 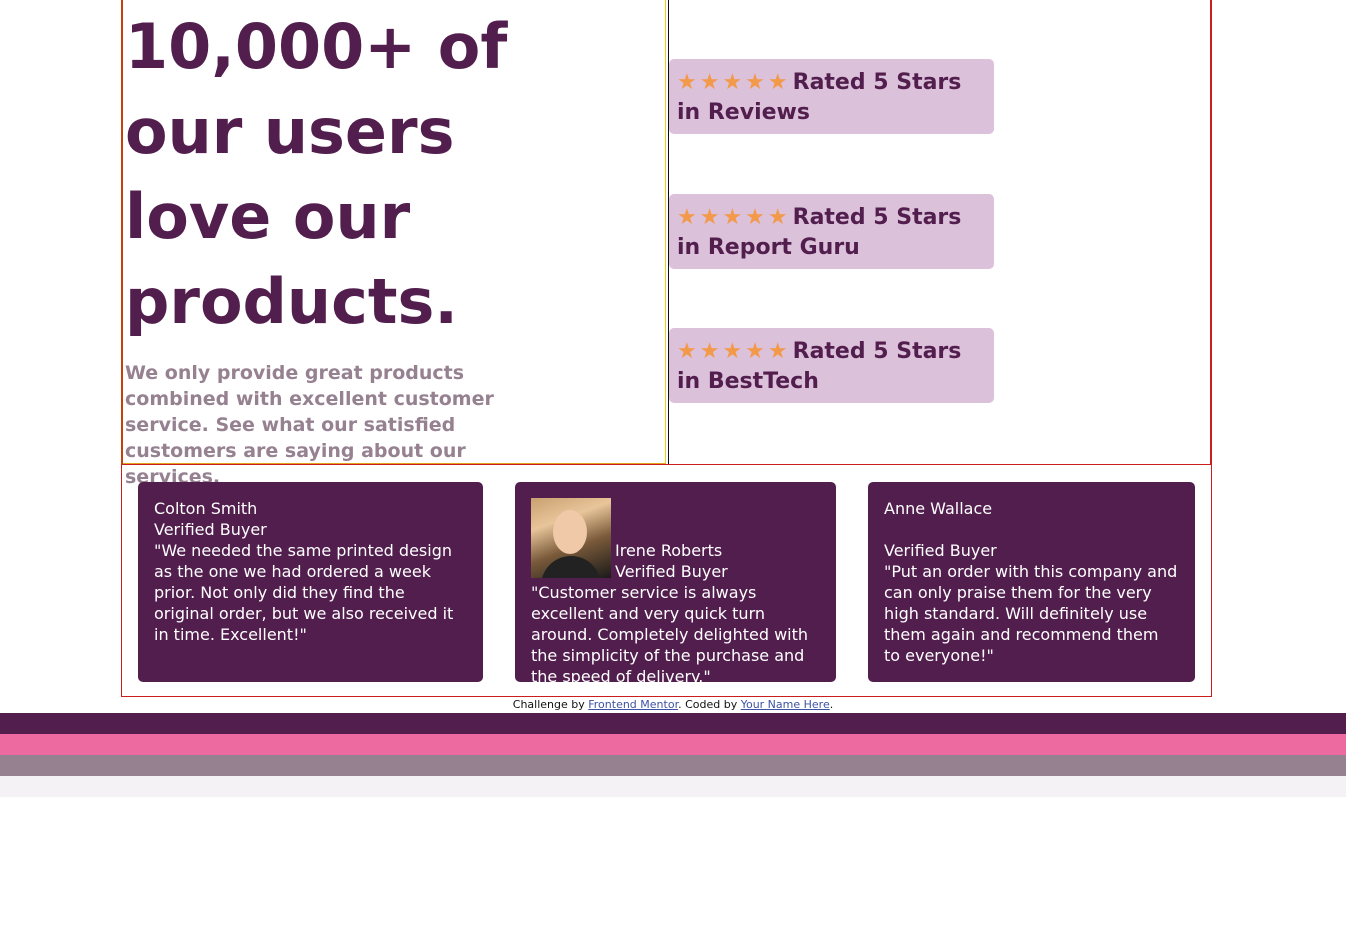 What do you see at coordinates (938, 508) in the screenshot?
I see `testimonial-name: Anne Wallace` at bounding box center [938, 508].